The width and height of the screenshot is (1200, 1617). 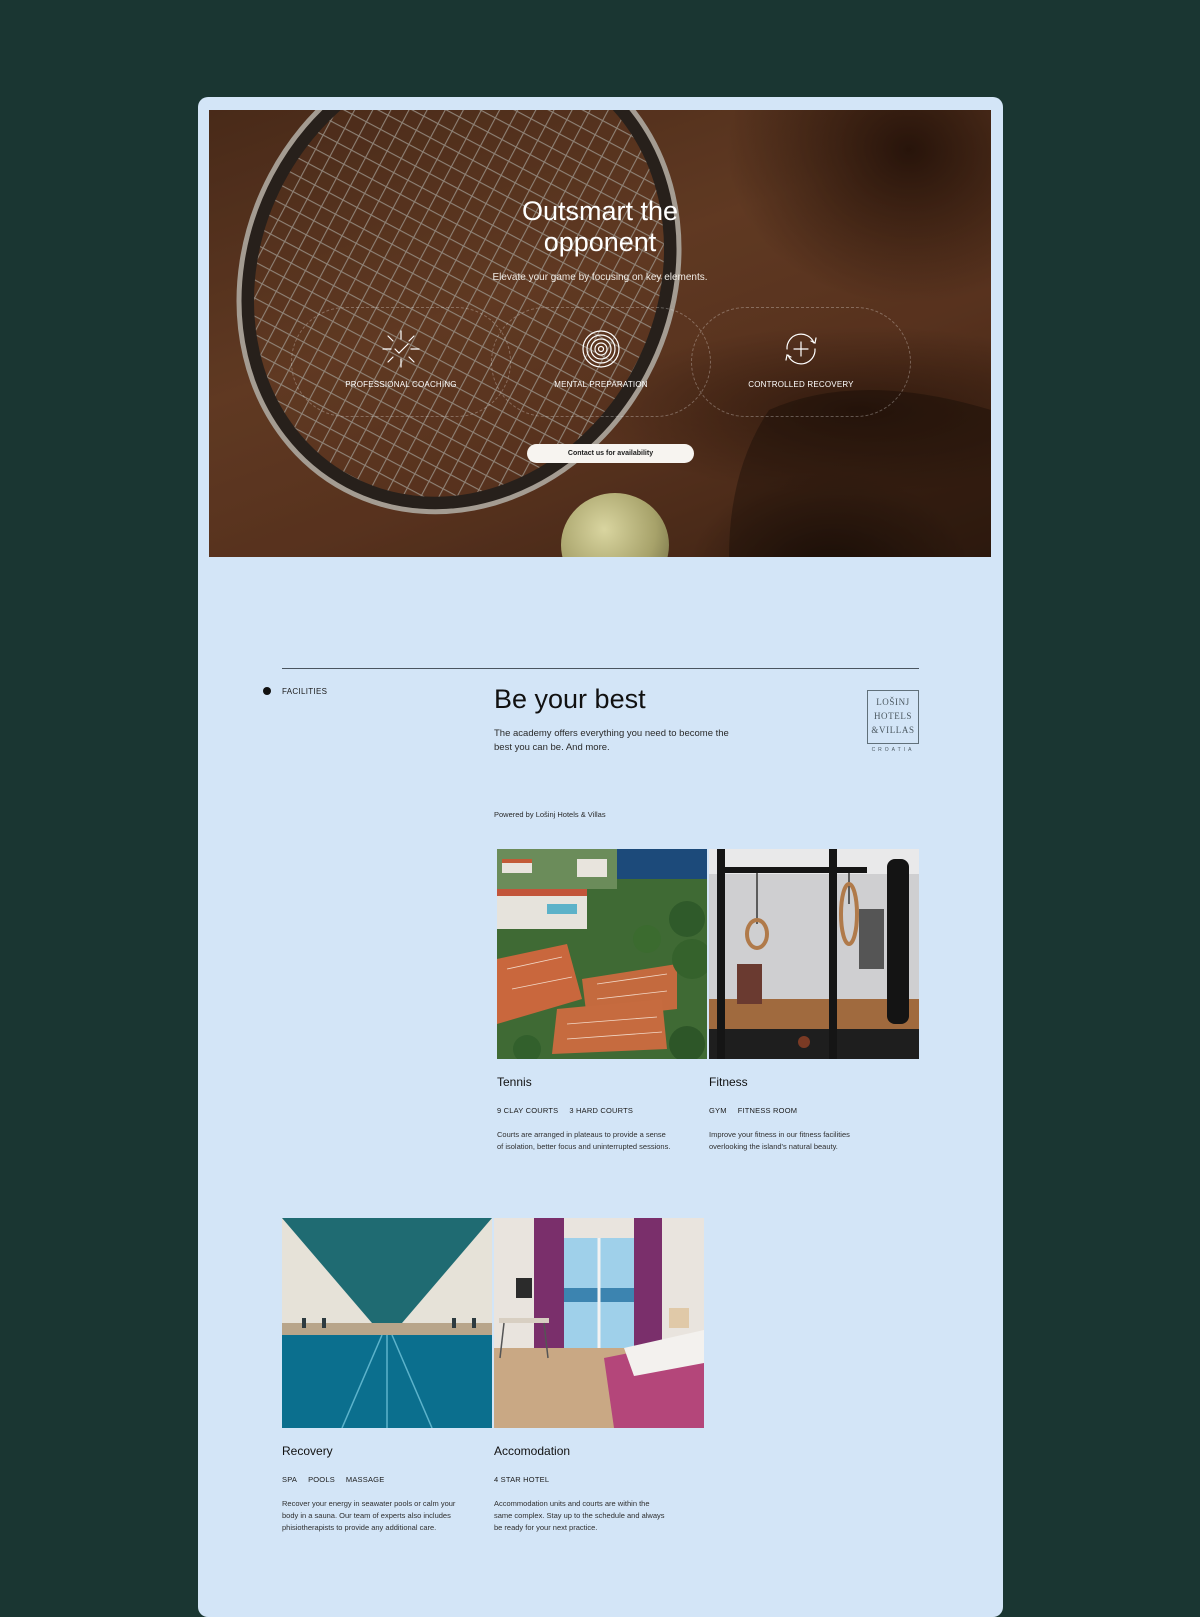 I want to click on facility-tags: SPA POOLS MASSAGE, so click(x=333, y=1479).